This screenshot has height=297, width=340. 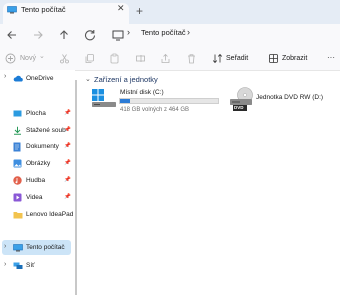 I want to click on refresh-icon, so click(x=90, y=35).